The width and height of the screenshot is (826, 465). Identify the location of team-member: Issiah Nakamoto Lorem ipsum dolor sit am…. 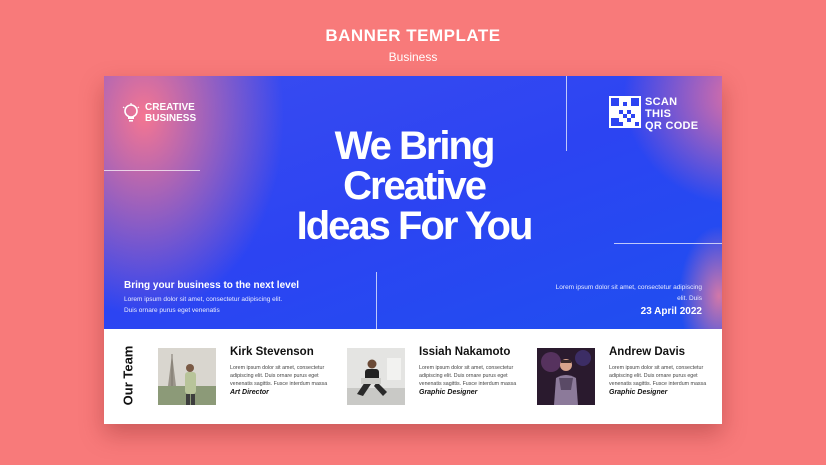
(442, 377).